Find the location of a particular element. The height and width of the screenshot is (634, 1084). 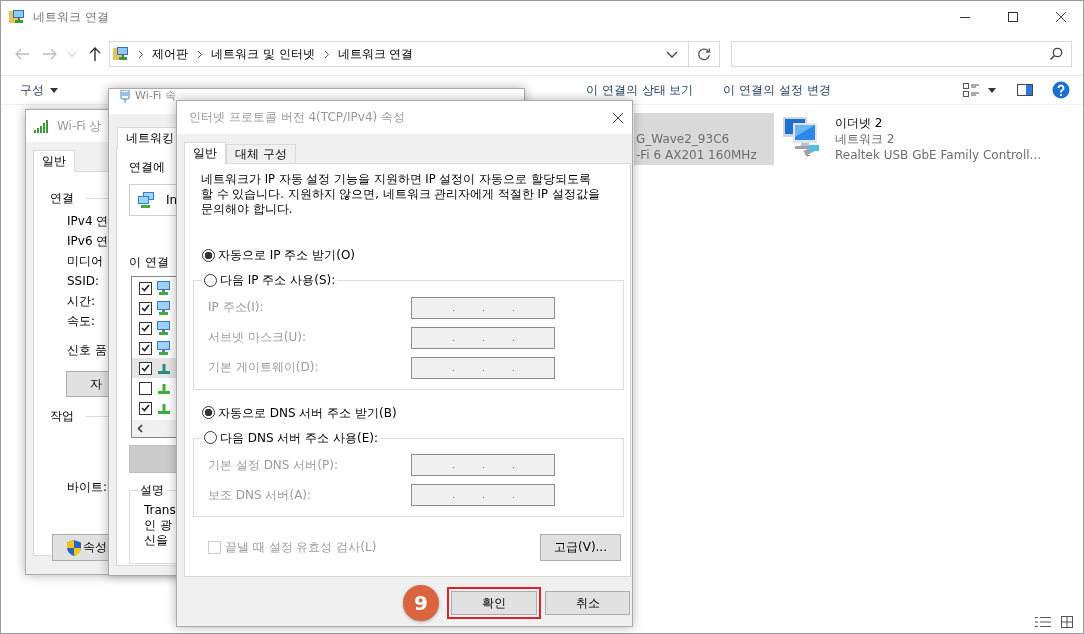

description-text: Trans is located at coordinates (160, 510).